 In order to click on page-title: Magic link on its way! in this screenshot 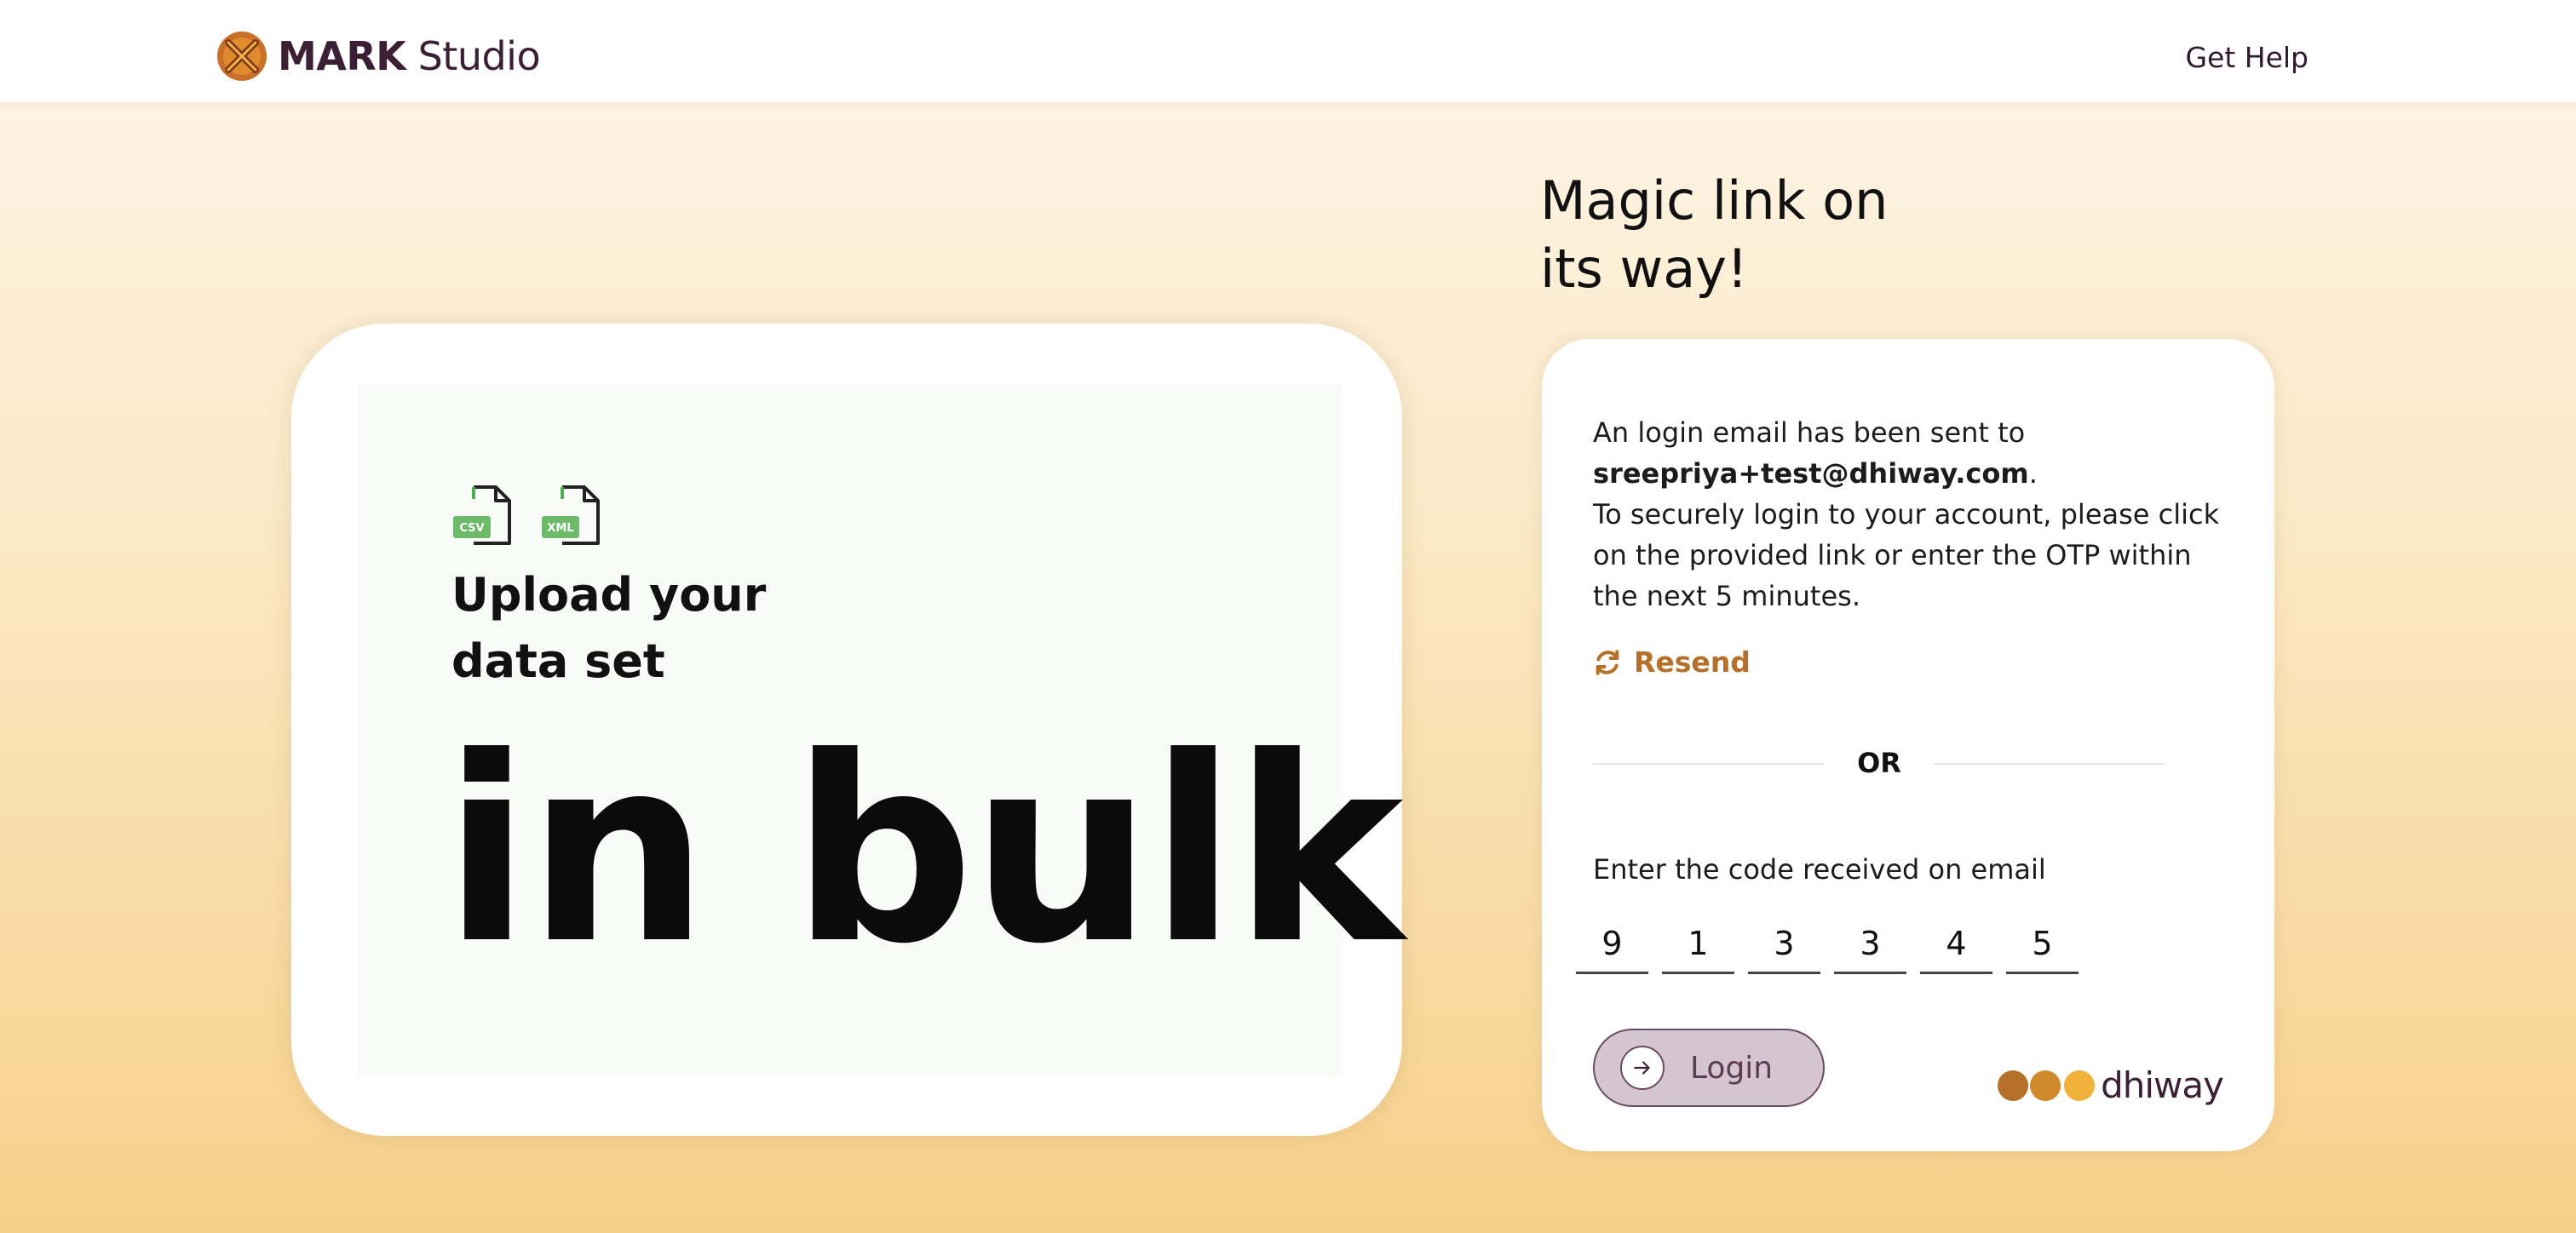, I will do `click(1753, 235)`.